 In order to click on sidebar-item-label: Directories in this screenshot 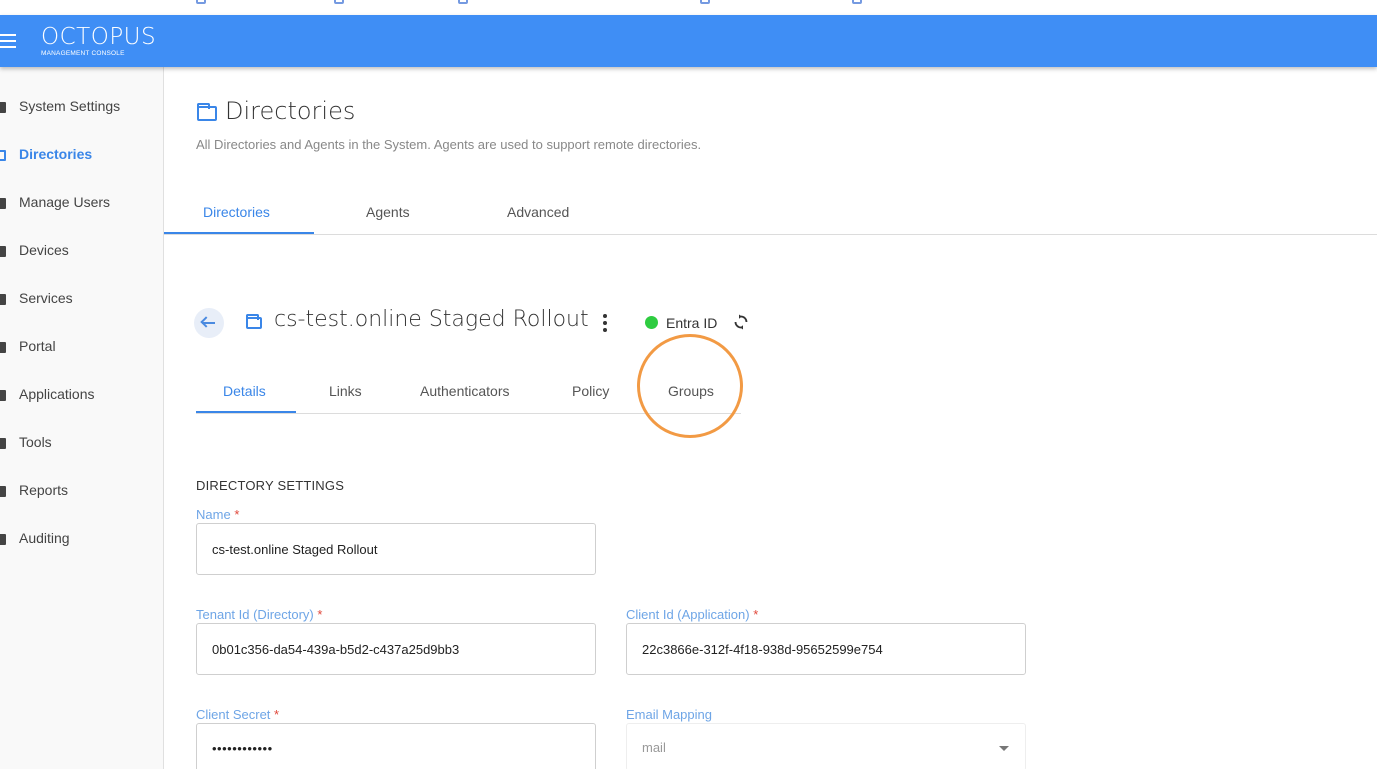, I will do `click(56, 154)`.